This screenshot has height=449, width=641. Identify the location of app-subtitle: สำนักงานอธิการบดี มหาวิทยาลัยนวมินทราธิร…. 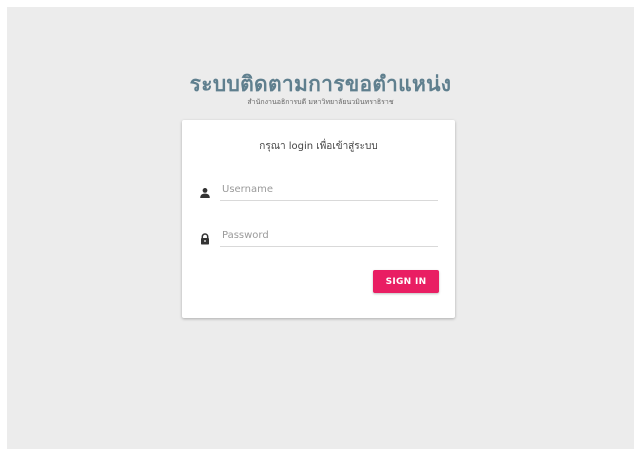
(320, 102).